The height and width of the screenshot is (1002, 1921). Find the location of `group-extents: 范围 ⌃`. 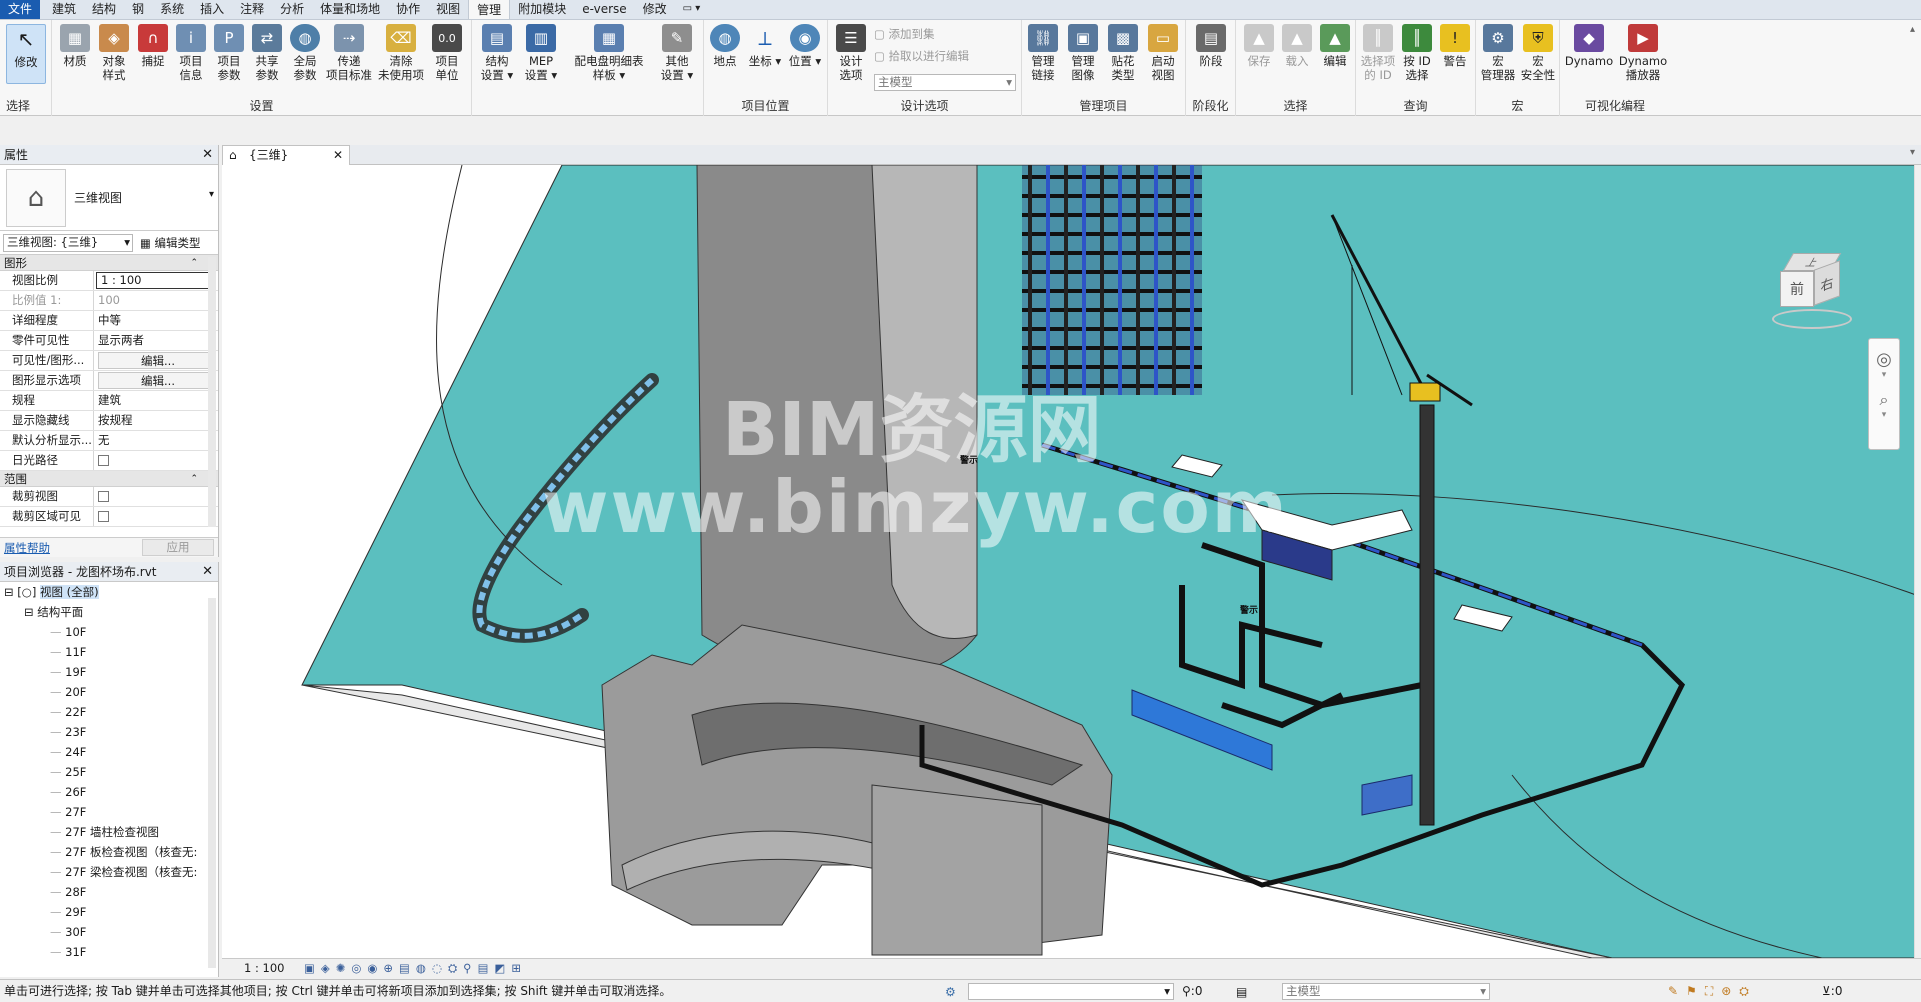

group-extents: 范围 ⌃ is located at coordinates (109, 479).